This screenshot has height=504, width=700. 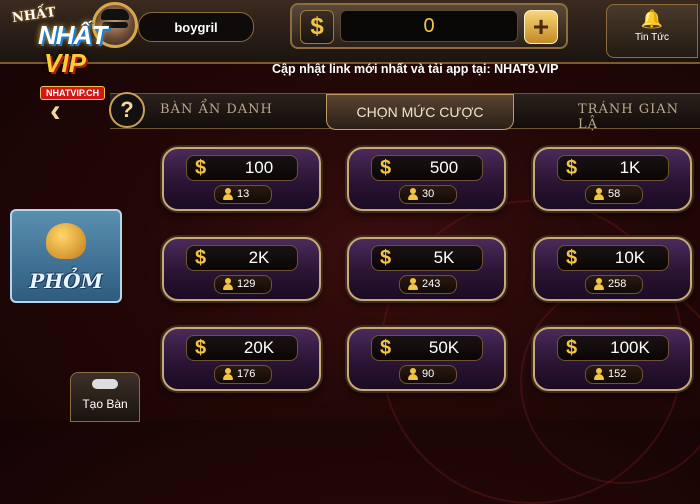 I want to click on add-funds-button: +, so click(x=541, y=27).